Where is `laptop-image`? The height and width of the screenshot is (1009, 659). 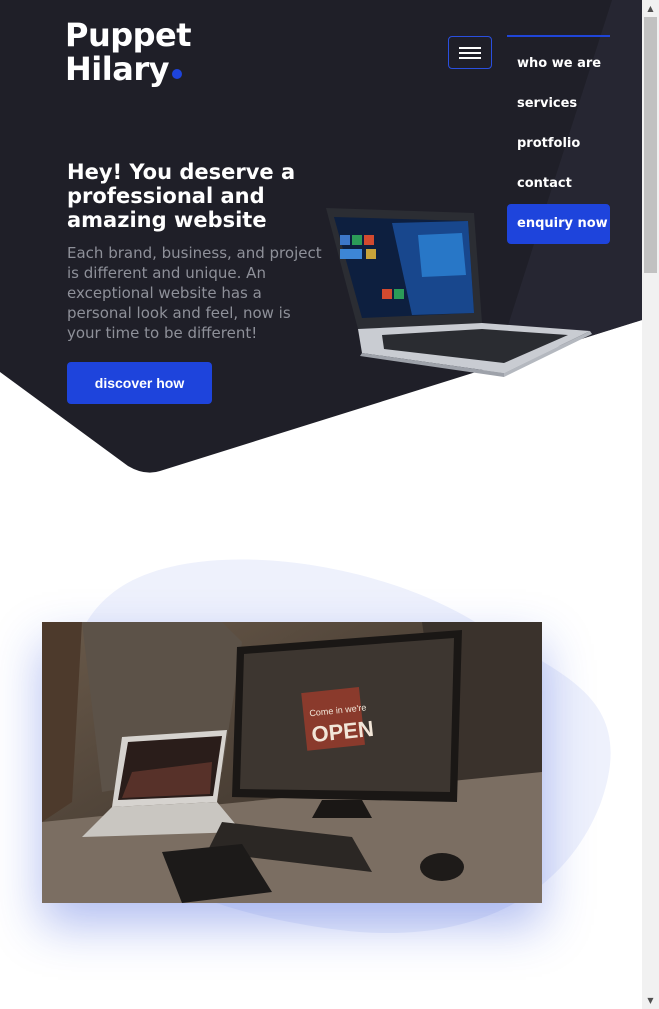
laptop-image is located at coordinates (458, 293).